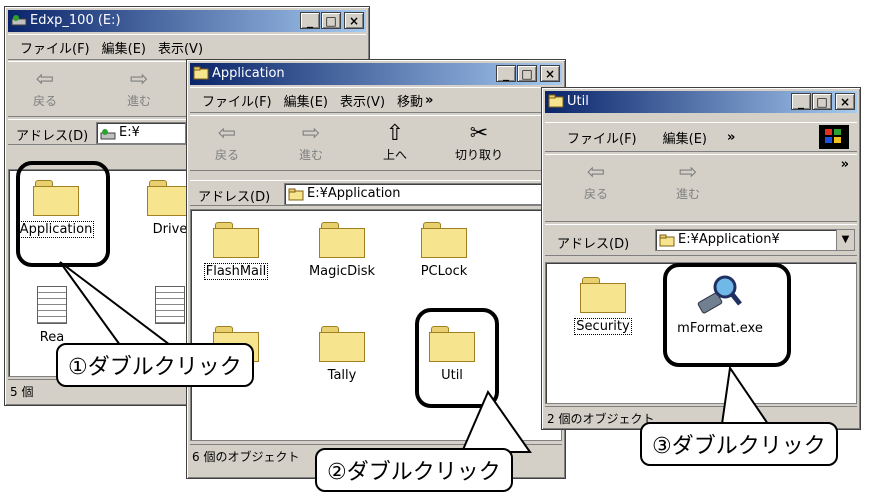  What do you see at coordinates (394, 155) in the screenshot?
I see `up-label: 上へ` at bounding box center [394, 155].